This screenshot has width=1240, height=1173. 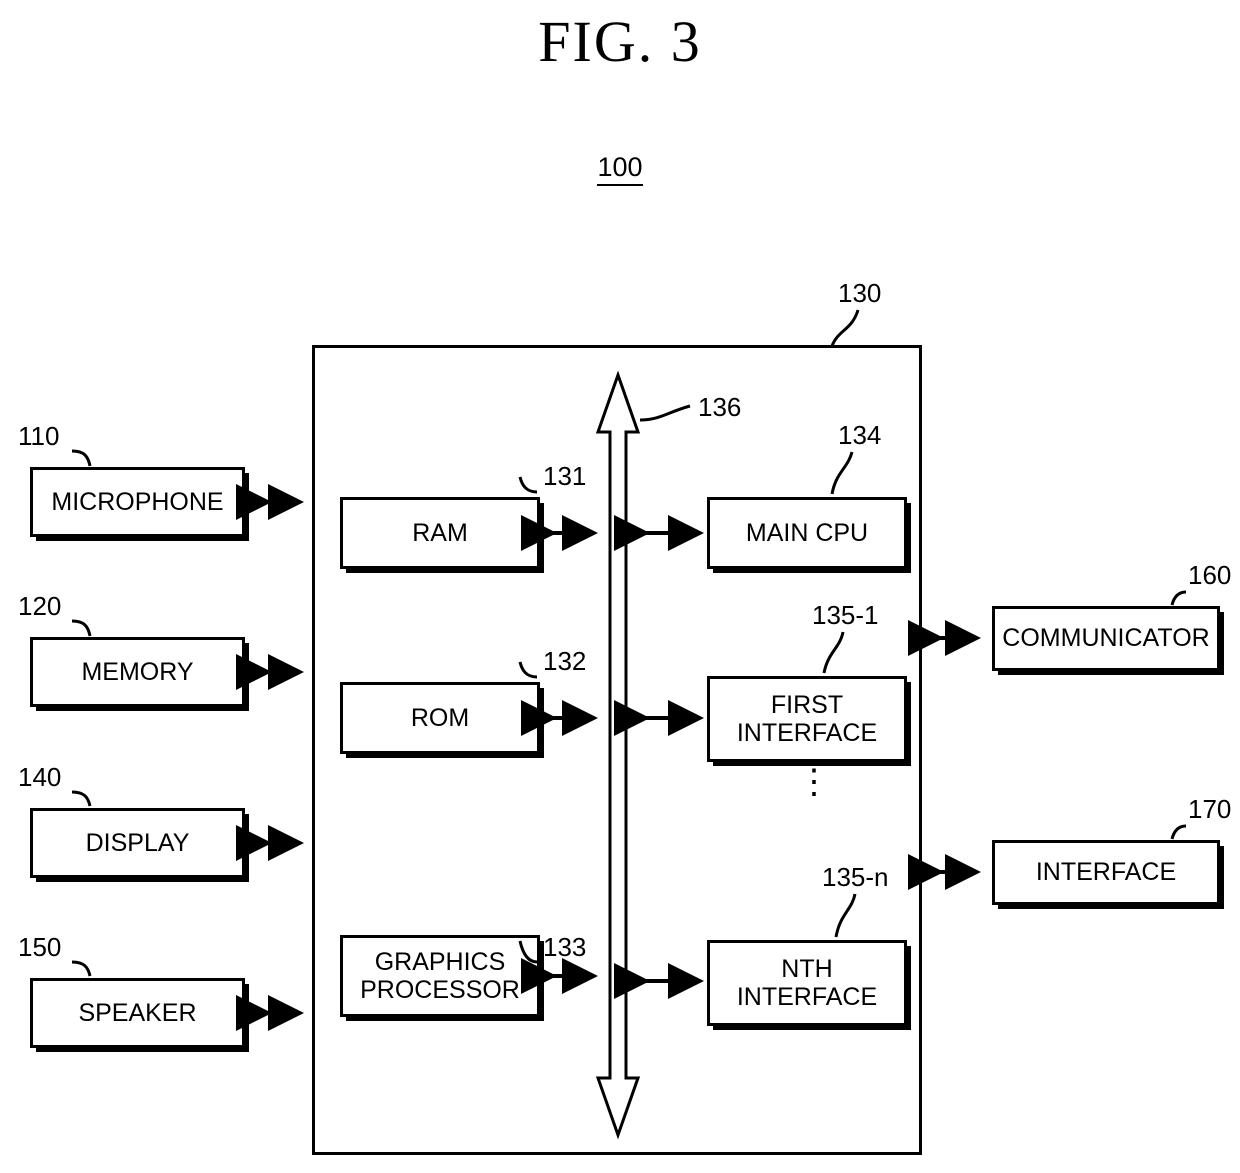 What do you see at coordinates (618, 755) in the screenshot?
I see `system-bus` at bounding box center [618, 755].